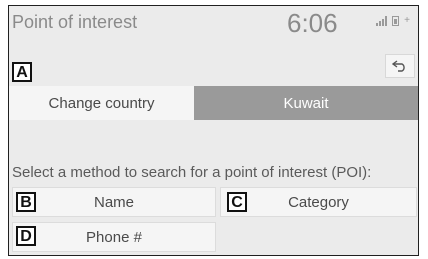  I want to click on bluetooth-icon: +, so click(407, 20).